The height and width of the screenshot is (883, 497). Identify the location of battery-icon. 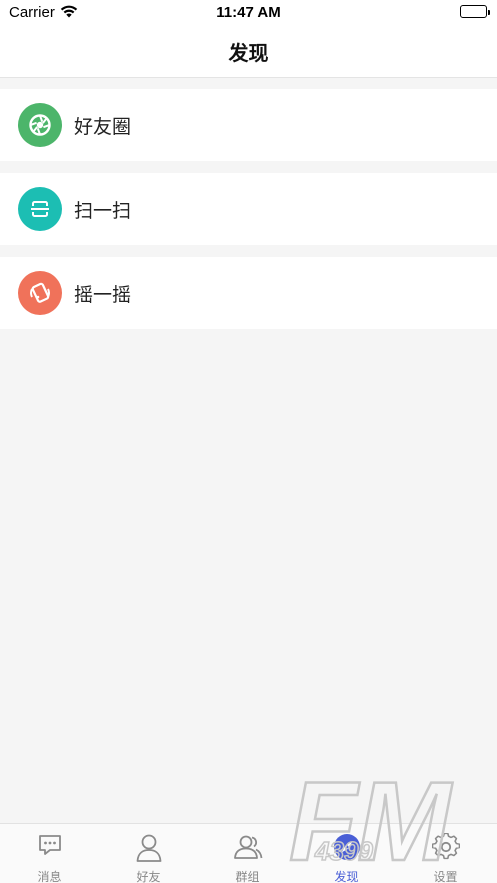
(475, 11).